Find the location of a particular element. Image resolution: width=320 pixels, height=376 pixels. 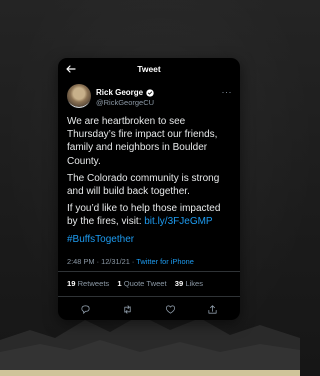

retweet-icon is located at coordinates (127, 309).